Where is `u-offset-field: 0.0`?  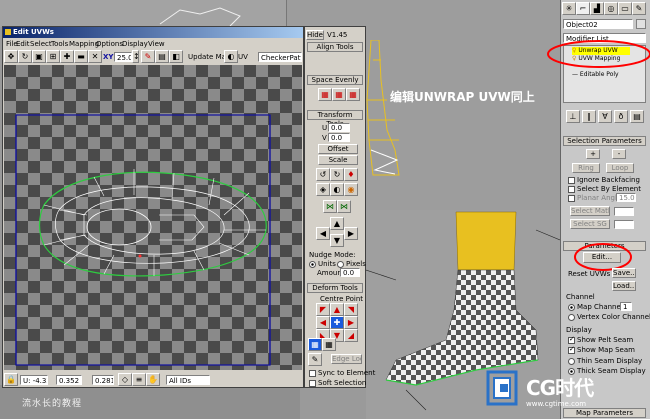
u-offset-field: 0.0 is located at coordinates (339, 127).